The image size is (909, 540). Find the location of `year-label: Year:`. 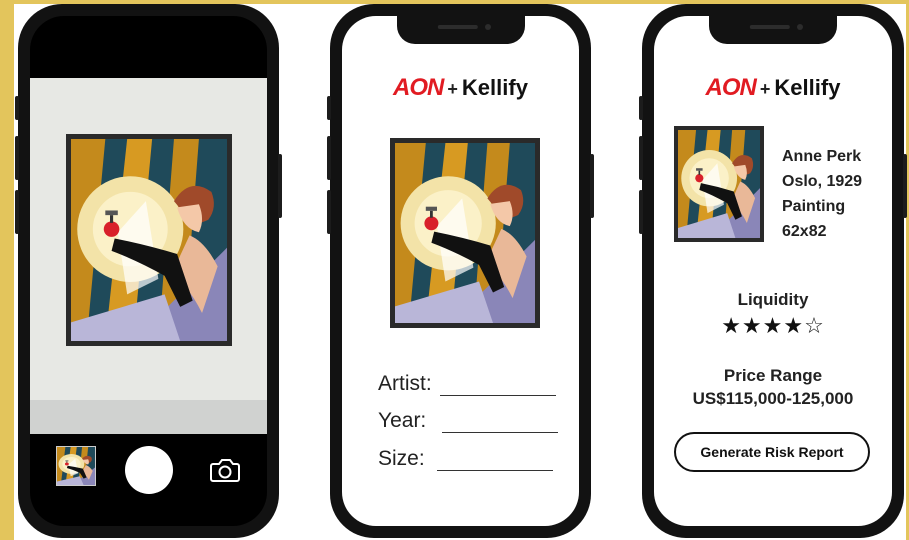

year-label: Year: is located at coordinates (402, 420).